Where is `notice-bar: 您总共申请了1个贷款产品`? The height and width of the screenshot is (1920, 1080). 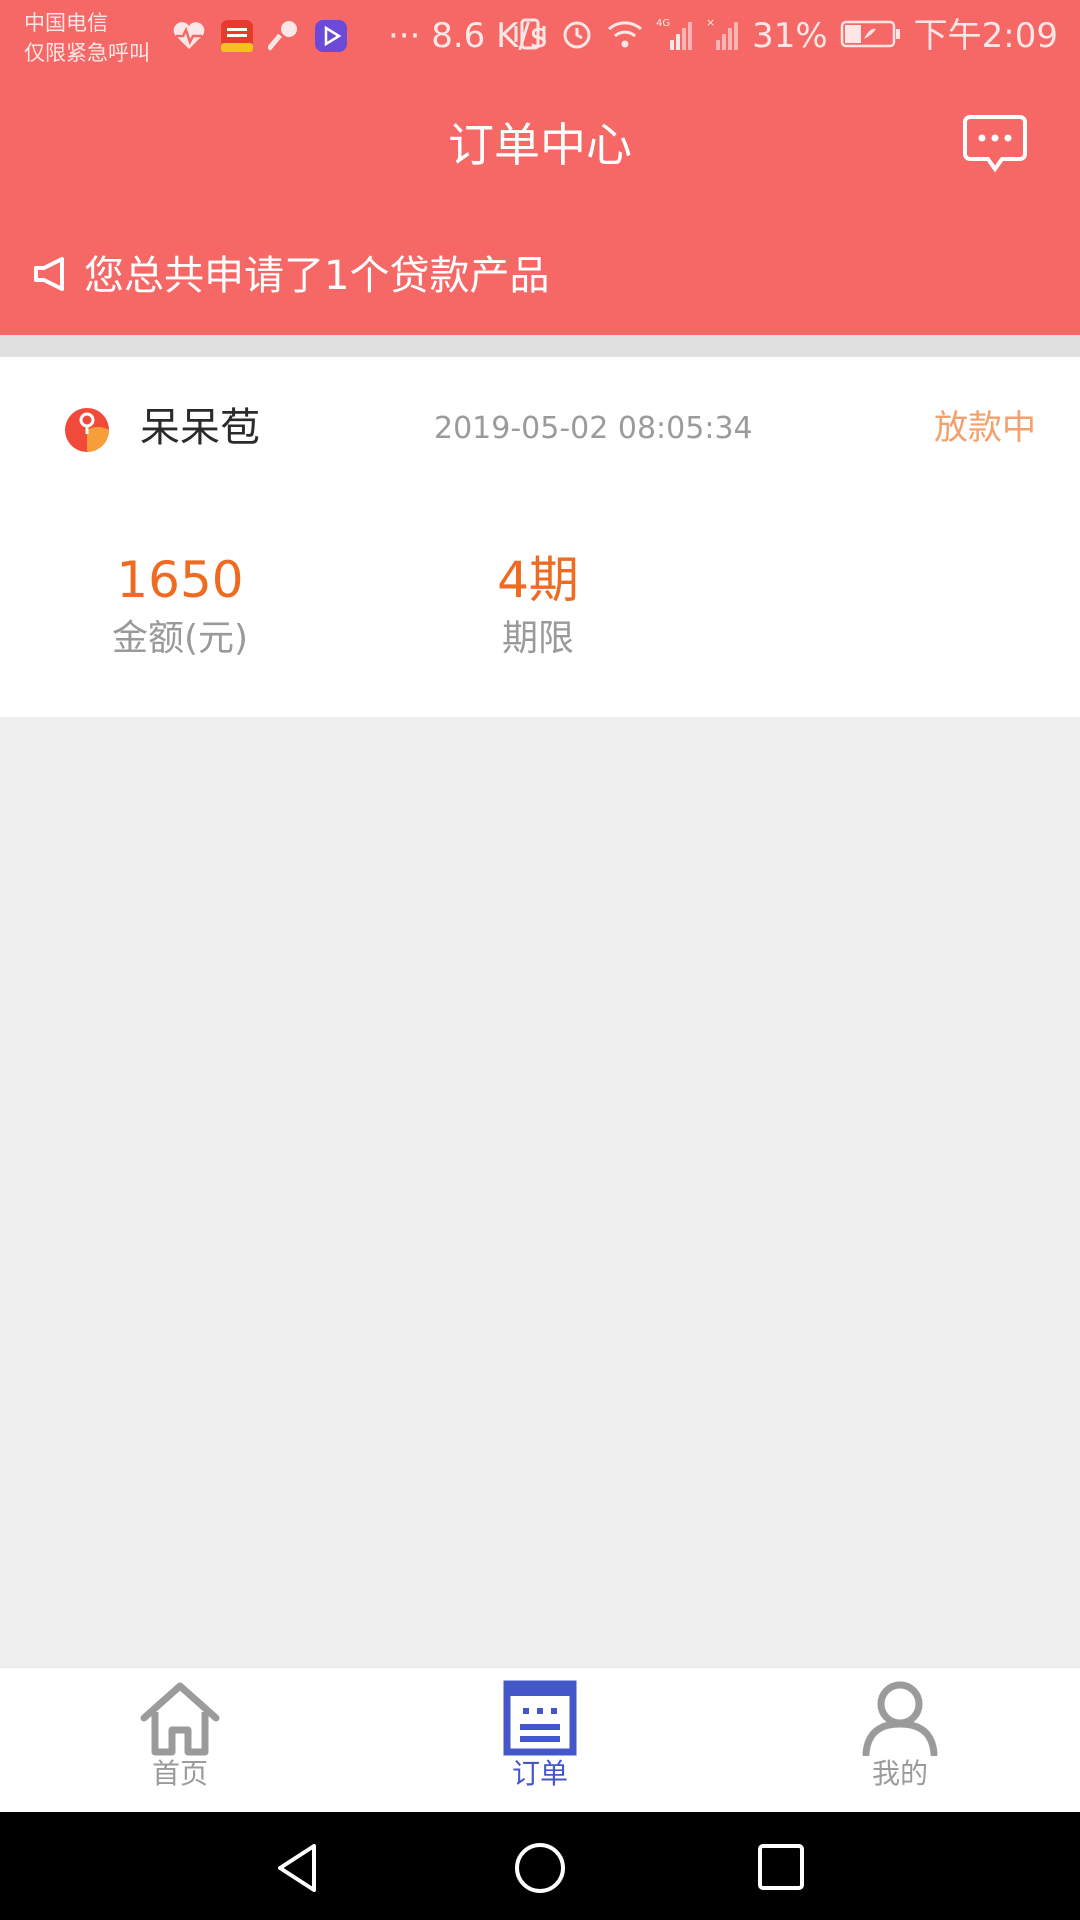
notice-bar: 您总共申请了1个贷款产品 is located at coordinates (290, 276).